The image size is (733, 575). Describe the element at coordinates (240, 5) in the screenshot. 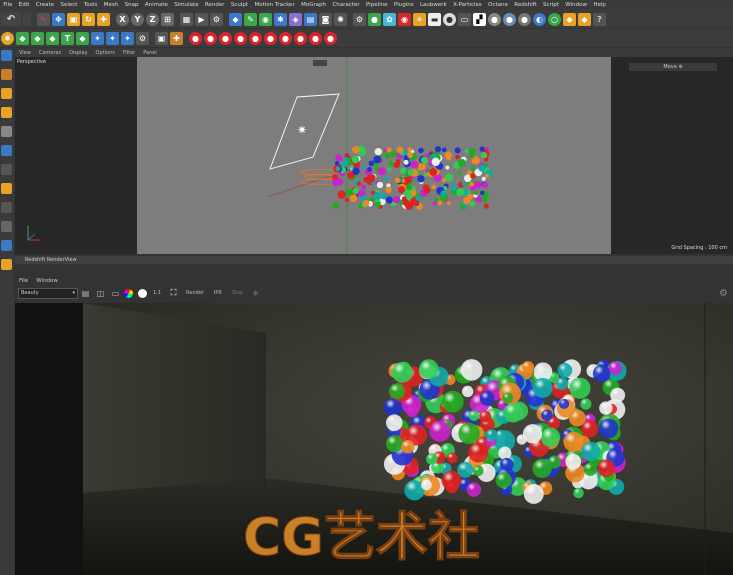

I see `menu-item: Sculpt` at that location.